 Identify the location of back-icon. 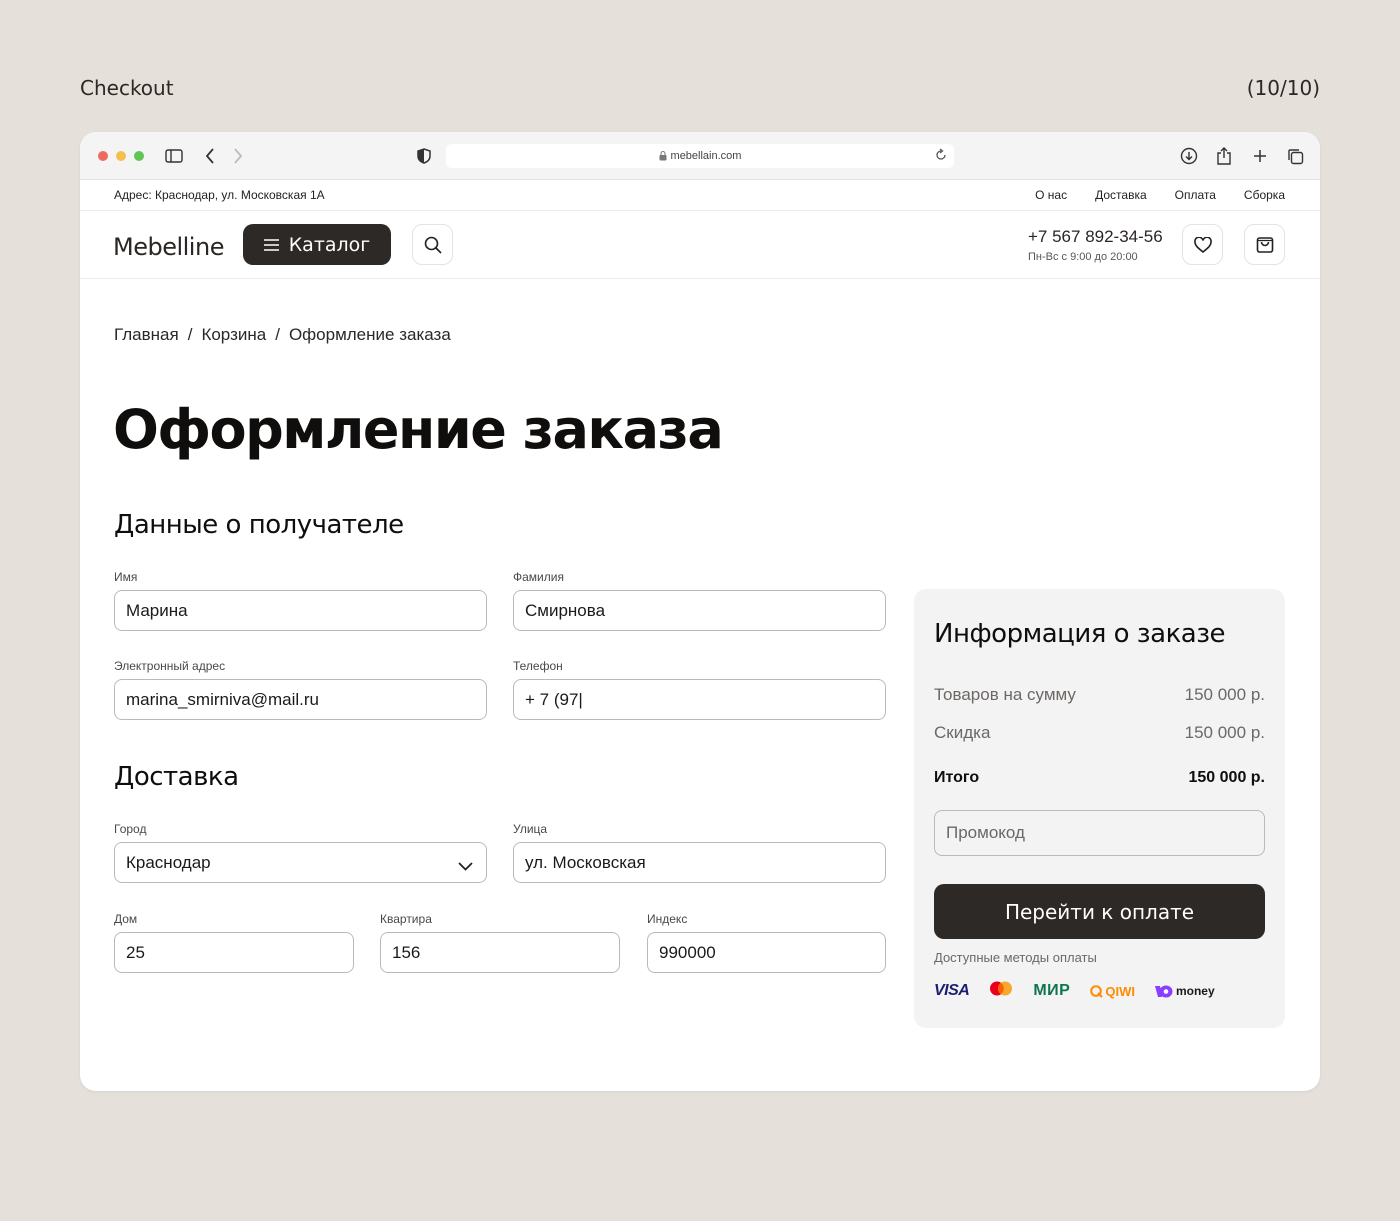
(210, 156).